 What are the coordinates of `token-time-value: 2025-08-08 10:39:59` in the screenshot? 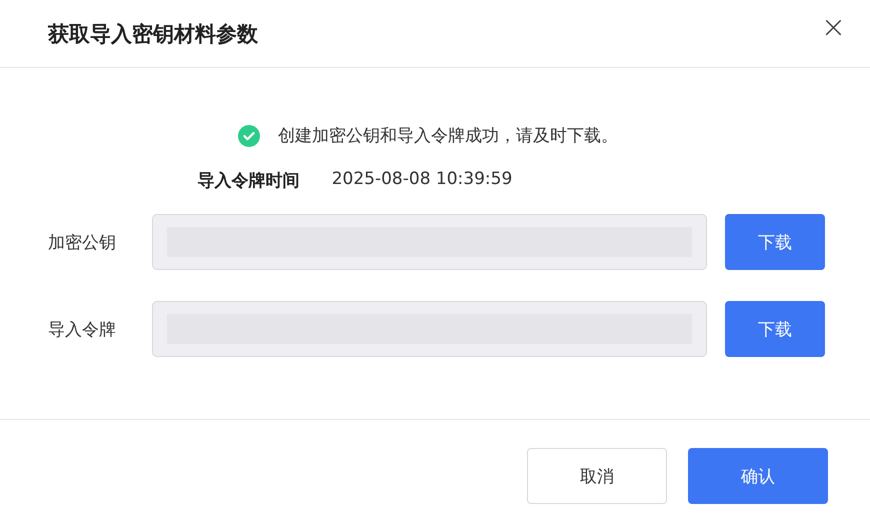 It's located at (422, 180).